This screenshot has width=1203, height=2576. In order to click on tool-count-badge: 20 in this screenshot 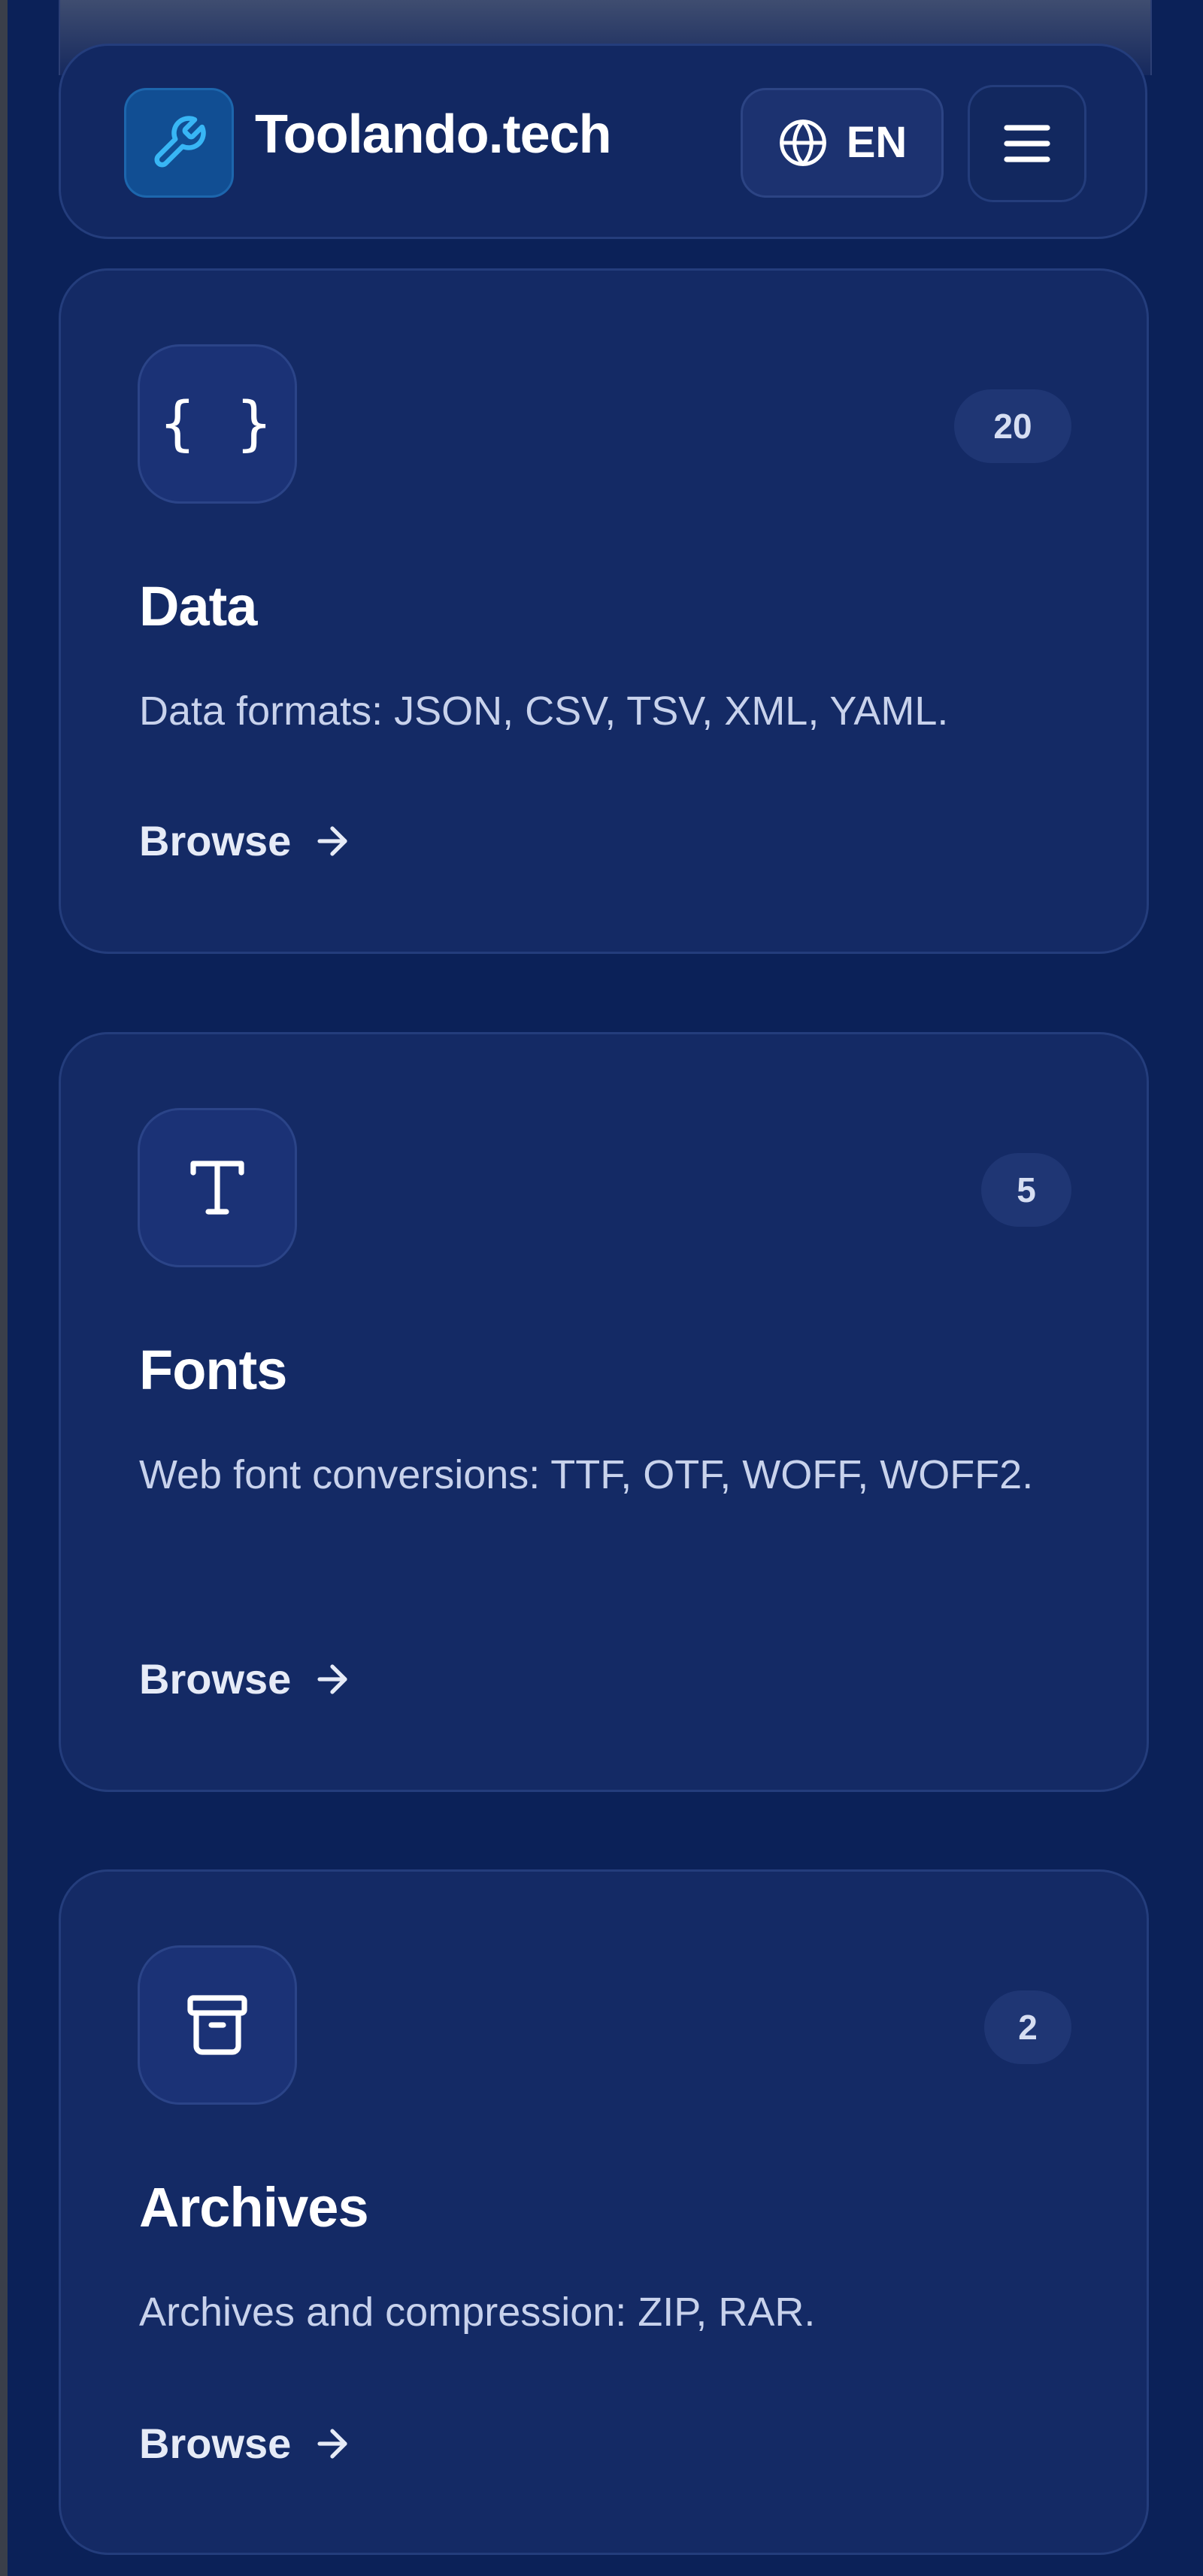, I will do `click(1012, 426)`.